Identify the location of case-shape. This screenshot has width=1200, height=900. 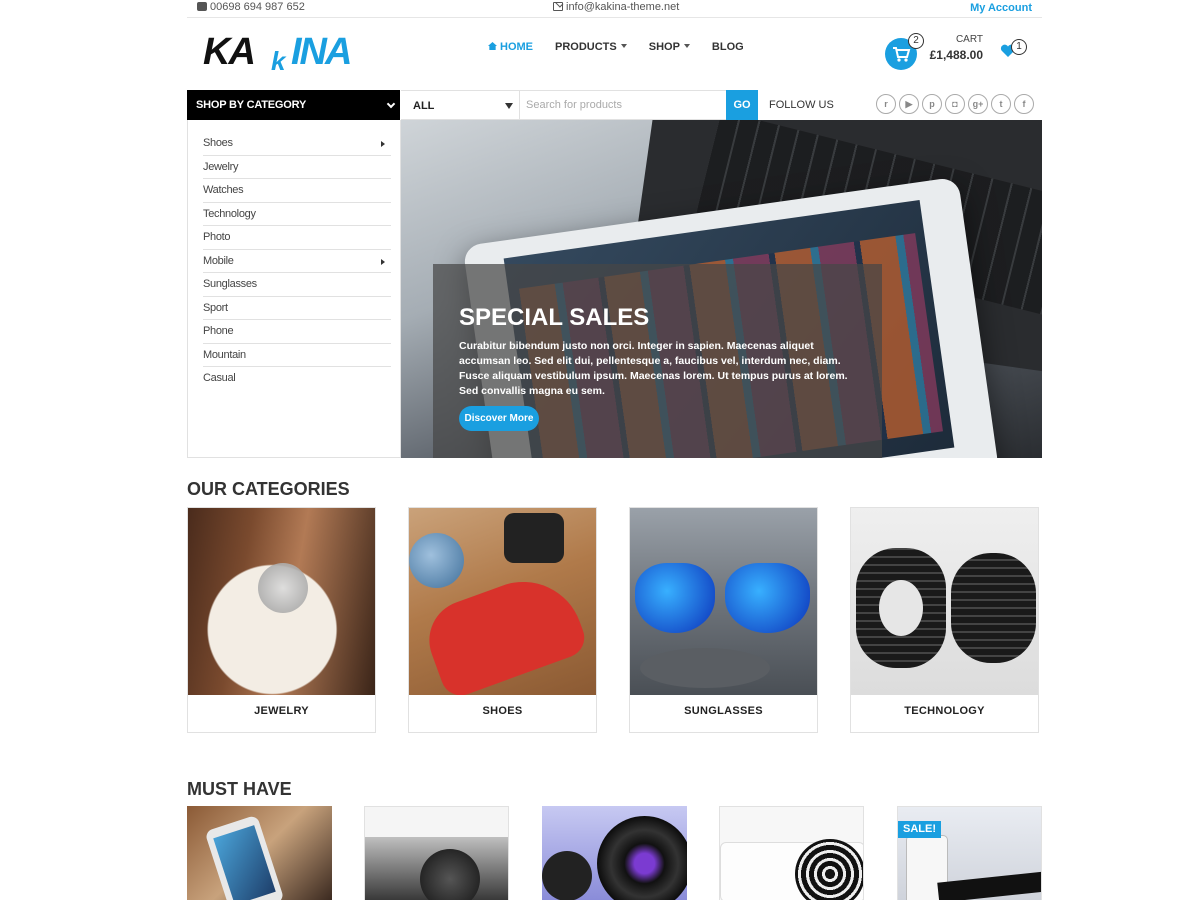
(705, 668).